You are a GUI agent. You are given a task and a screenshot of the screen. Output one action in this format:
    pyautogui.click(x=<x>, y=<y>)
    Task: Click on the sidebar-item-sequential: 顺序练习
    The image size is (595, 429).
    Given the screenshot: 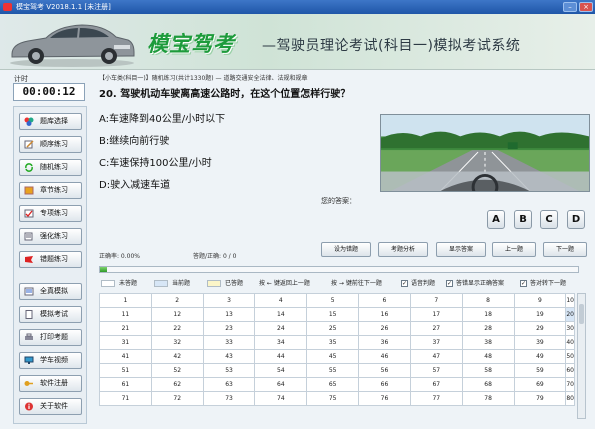 What is the action you would take?
    pyautogui.click(x=50, y=144)
    